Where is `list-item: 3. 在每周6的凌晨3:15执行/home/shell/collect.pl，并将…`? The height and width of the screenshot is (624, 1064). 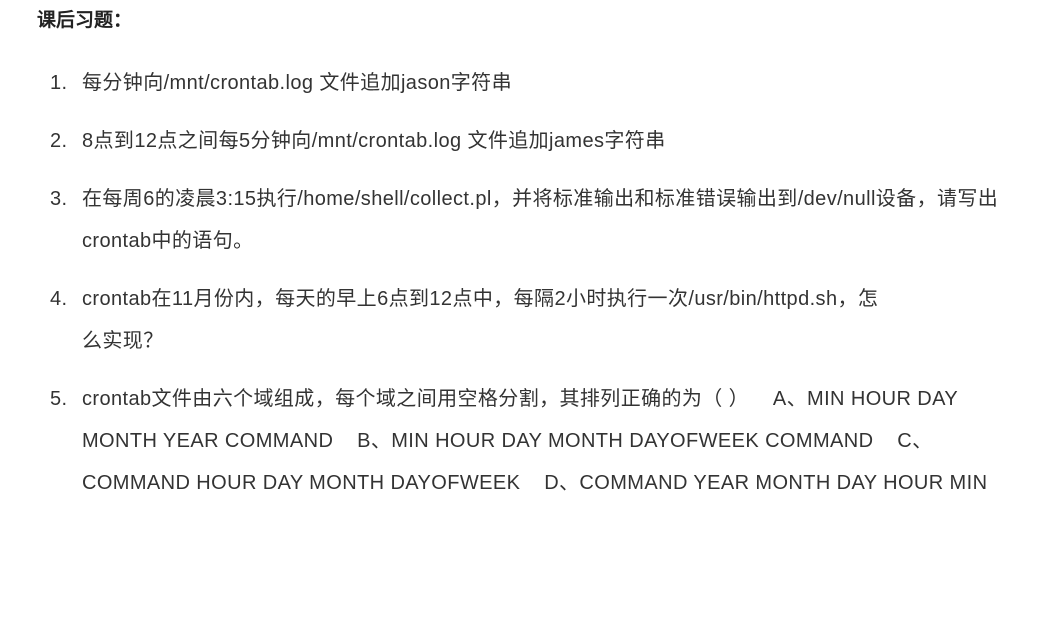 list-item: 3. 在每周6的凌晨3:15执行/home/shell/collect.pl，并将… is located at coordinates (545, 220).